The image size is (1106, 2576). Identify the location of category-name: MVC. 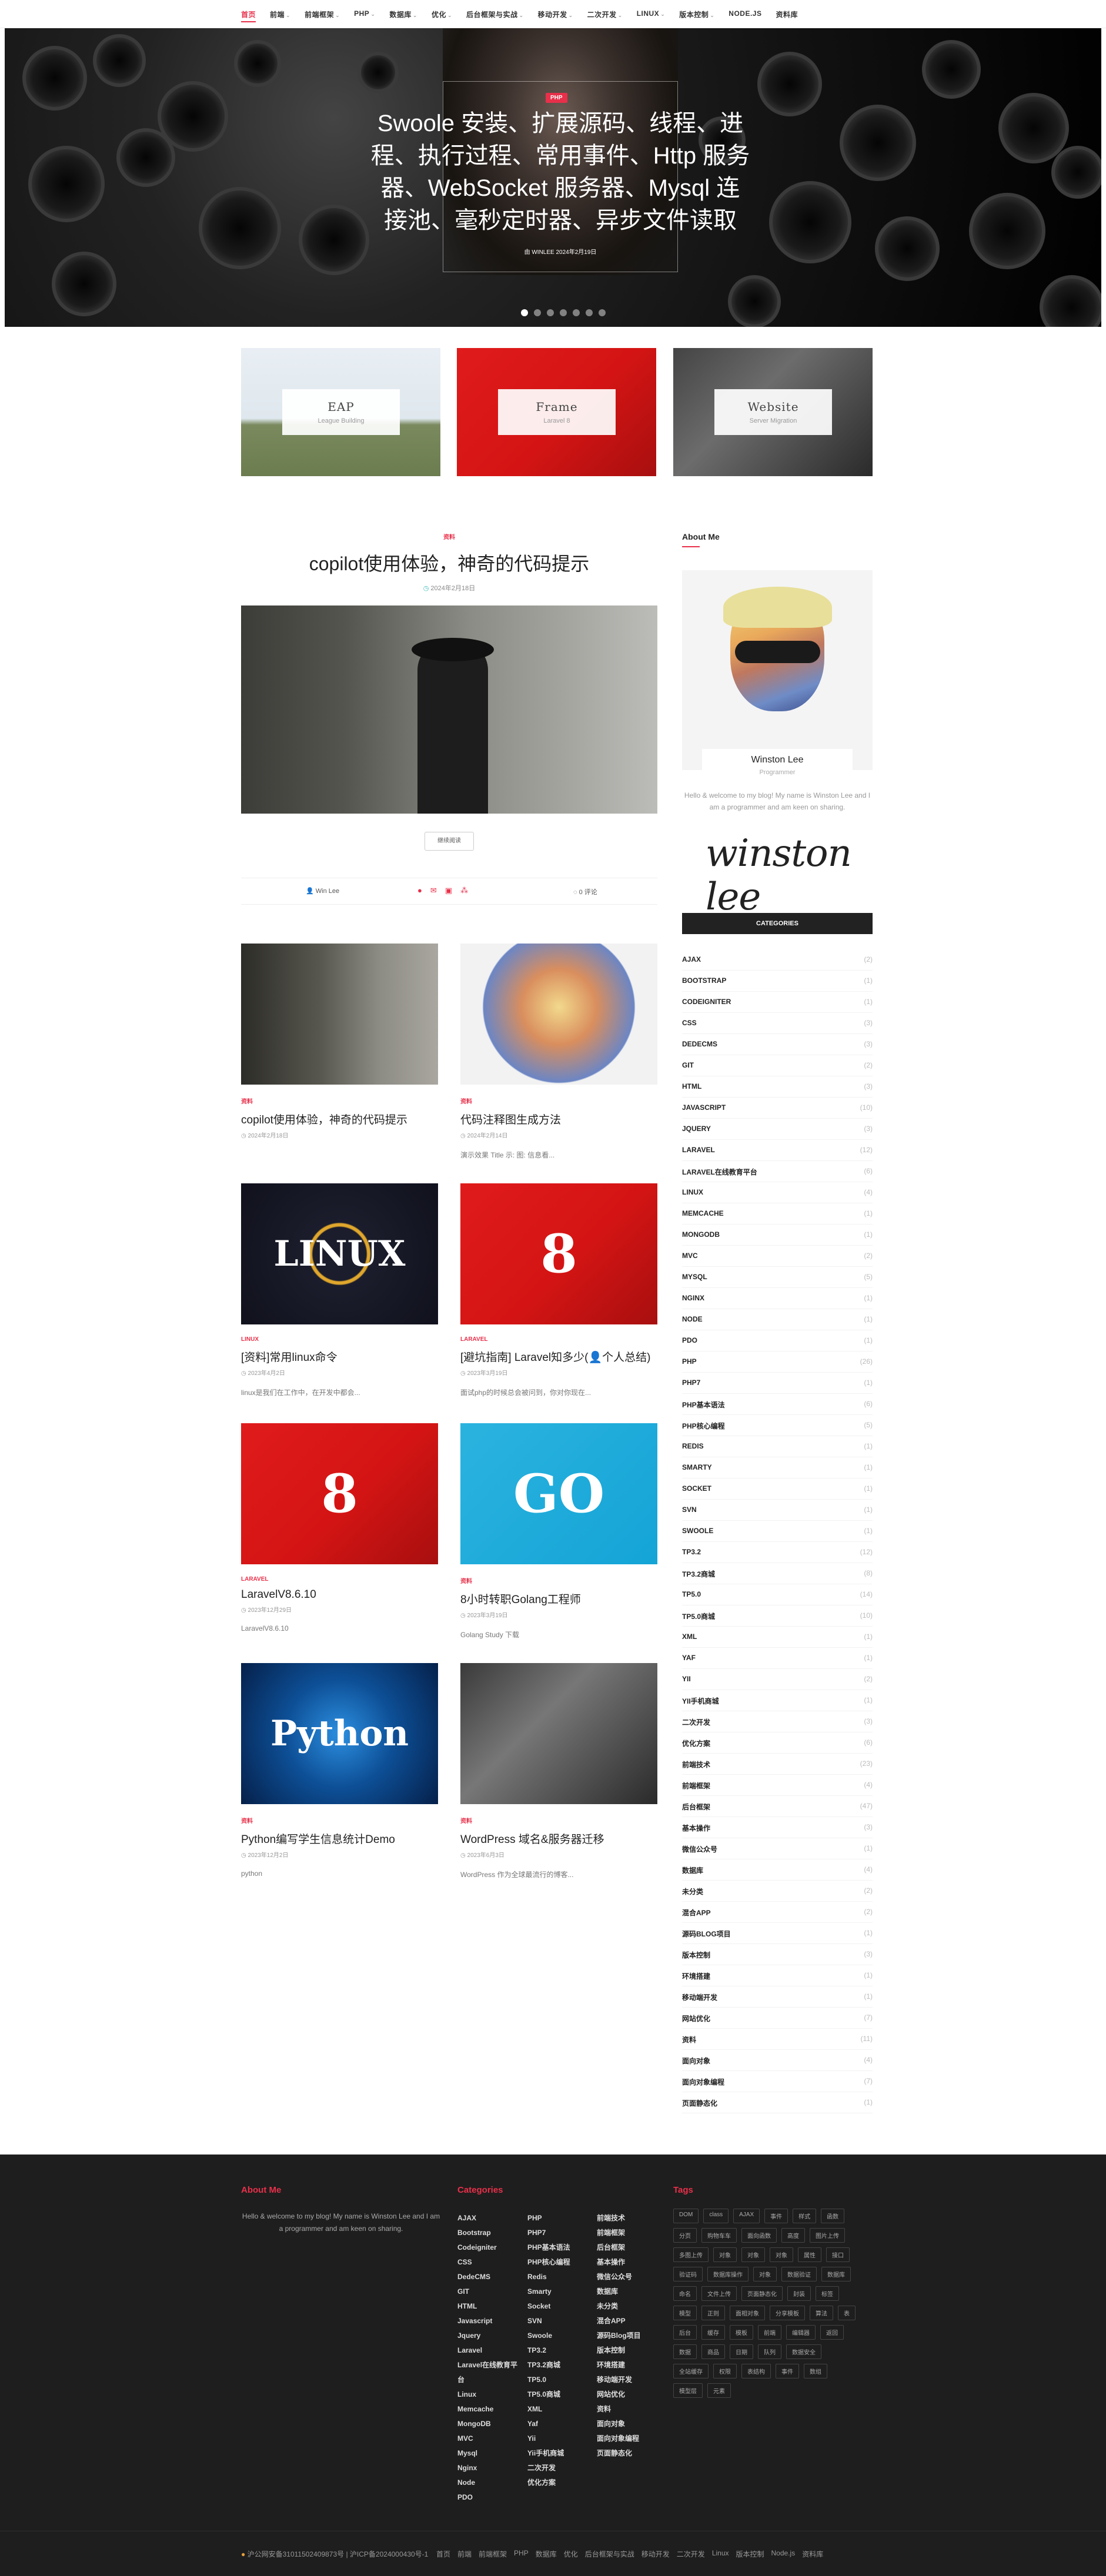
(690, 1256).